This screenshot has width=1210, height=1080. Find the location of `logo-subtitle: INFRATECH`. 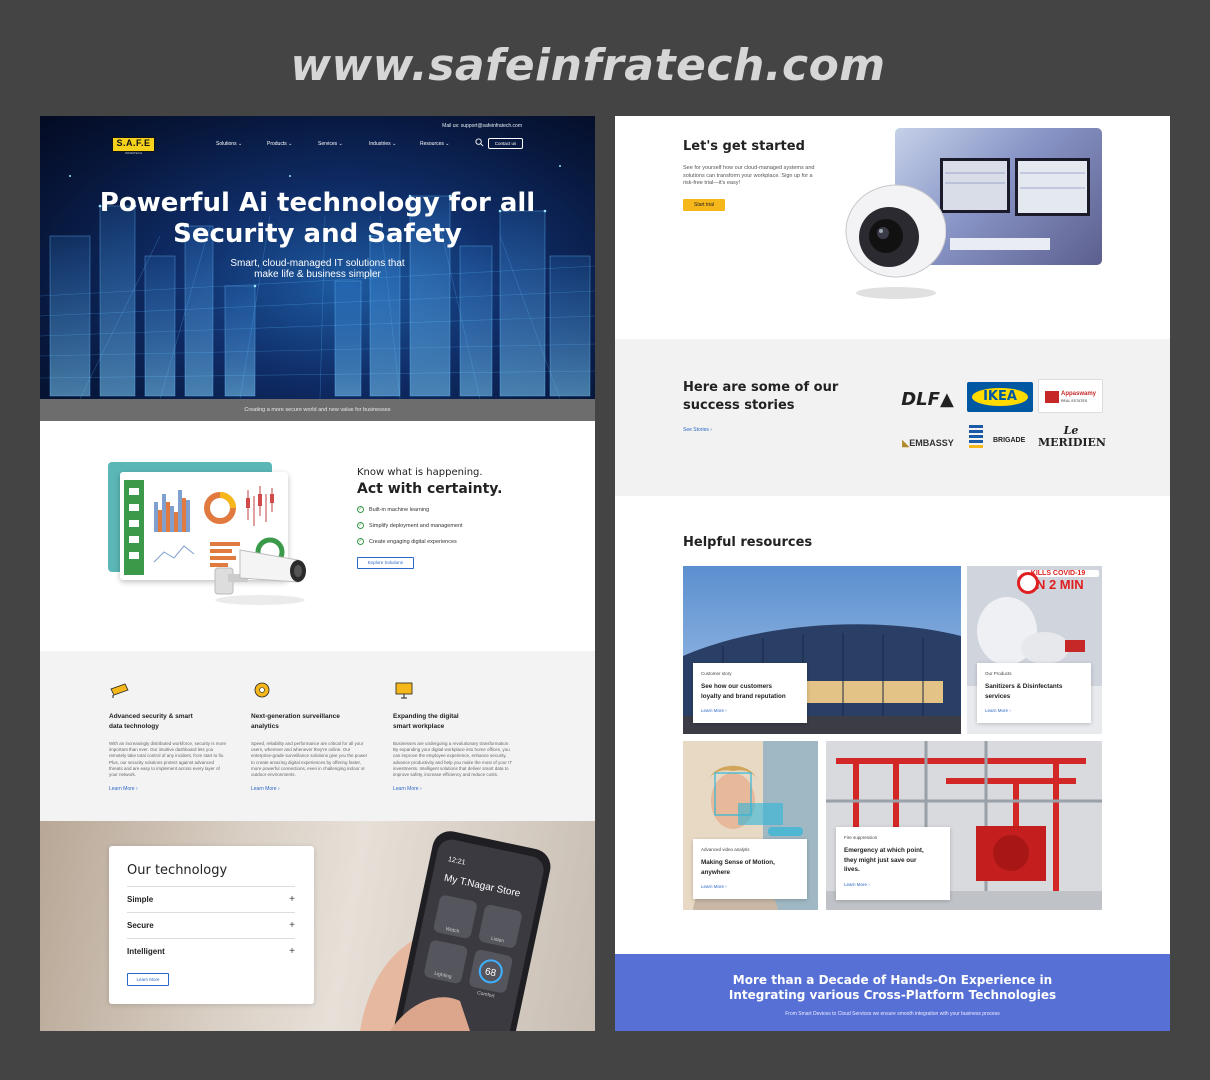

logo-subtitle: INFRATECH is located at coordinates (133, 153).